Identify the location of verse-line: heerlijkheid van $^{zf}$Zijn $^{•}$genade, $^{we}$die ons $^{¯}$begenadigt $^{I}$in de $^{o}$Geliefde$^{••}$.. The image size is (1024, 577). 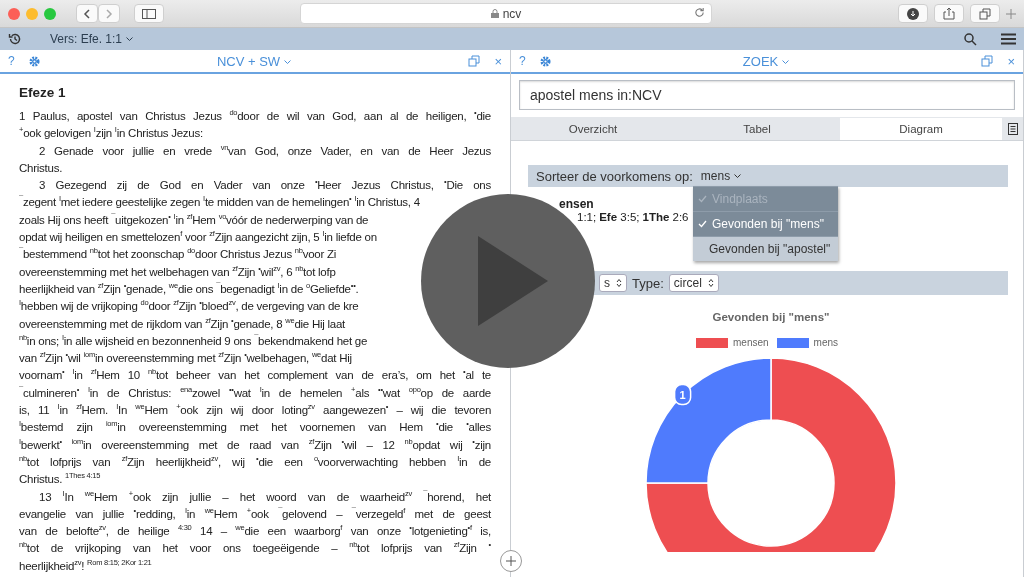
(189, 288).